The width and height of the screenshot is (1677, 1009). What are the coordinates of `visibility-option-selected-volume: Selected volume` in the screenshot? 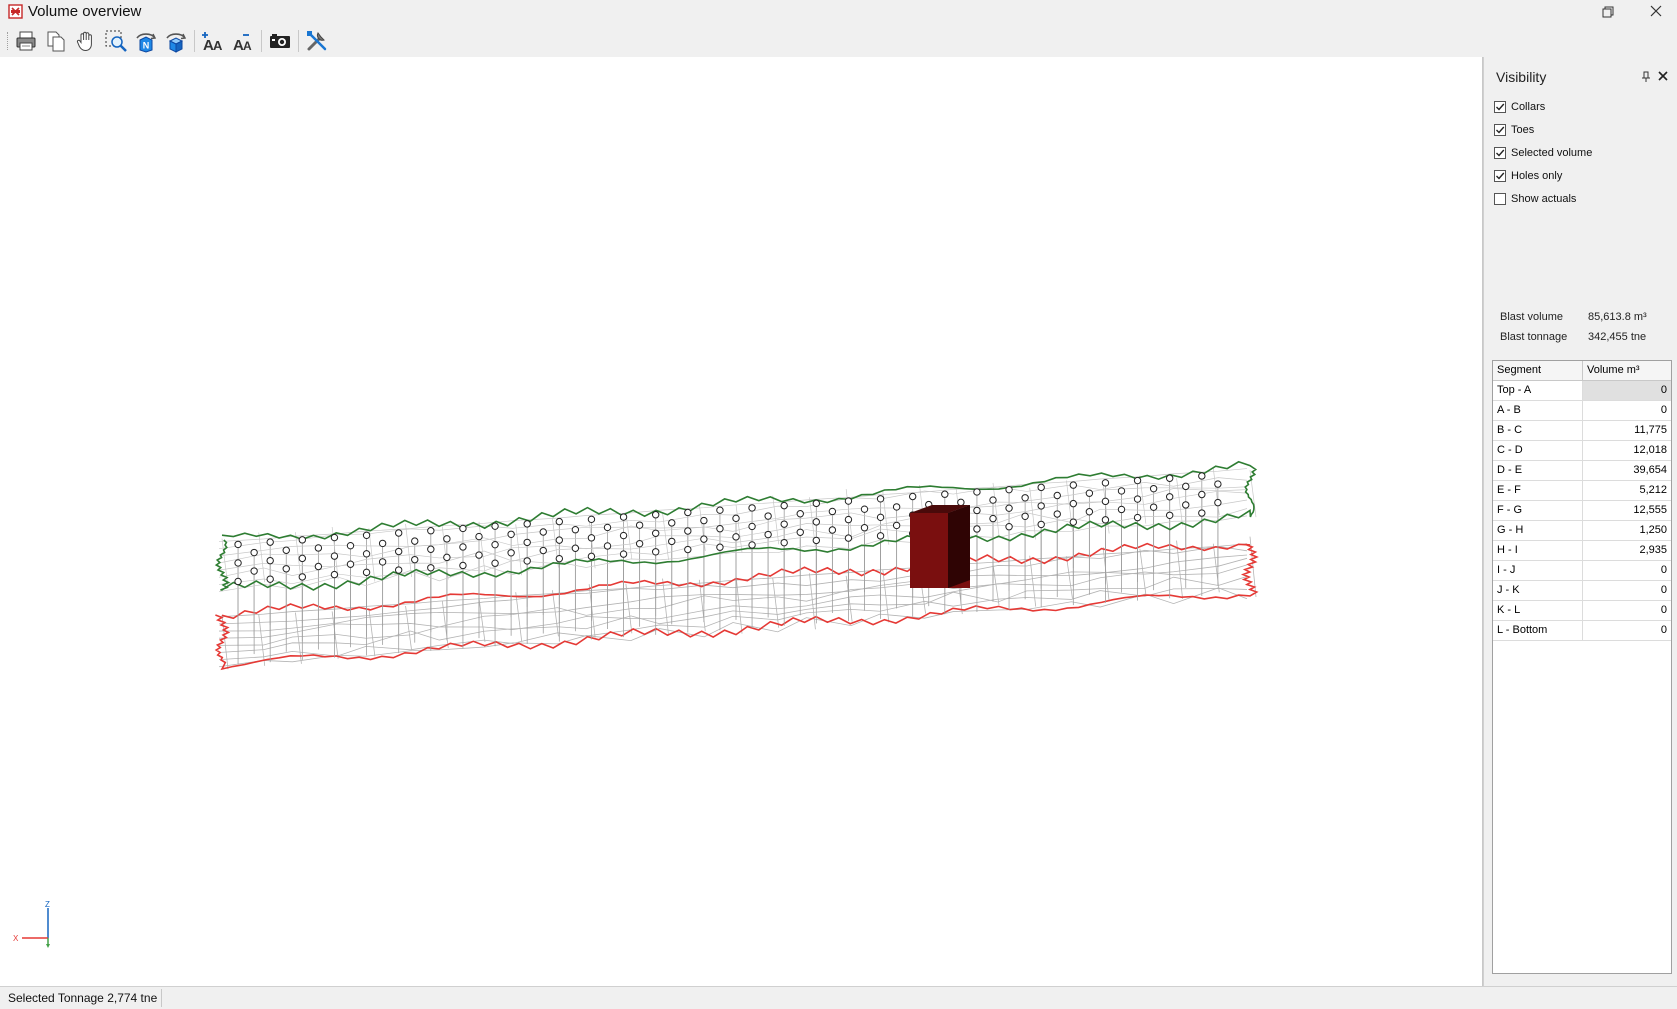 It's located at (1543, 153).